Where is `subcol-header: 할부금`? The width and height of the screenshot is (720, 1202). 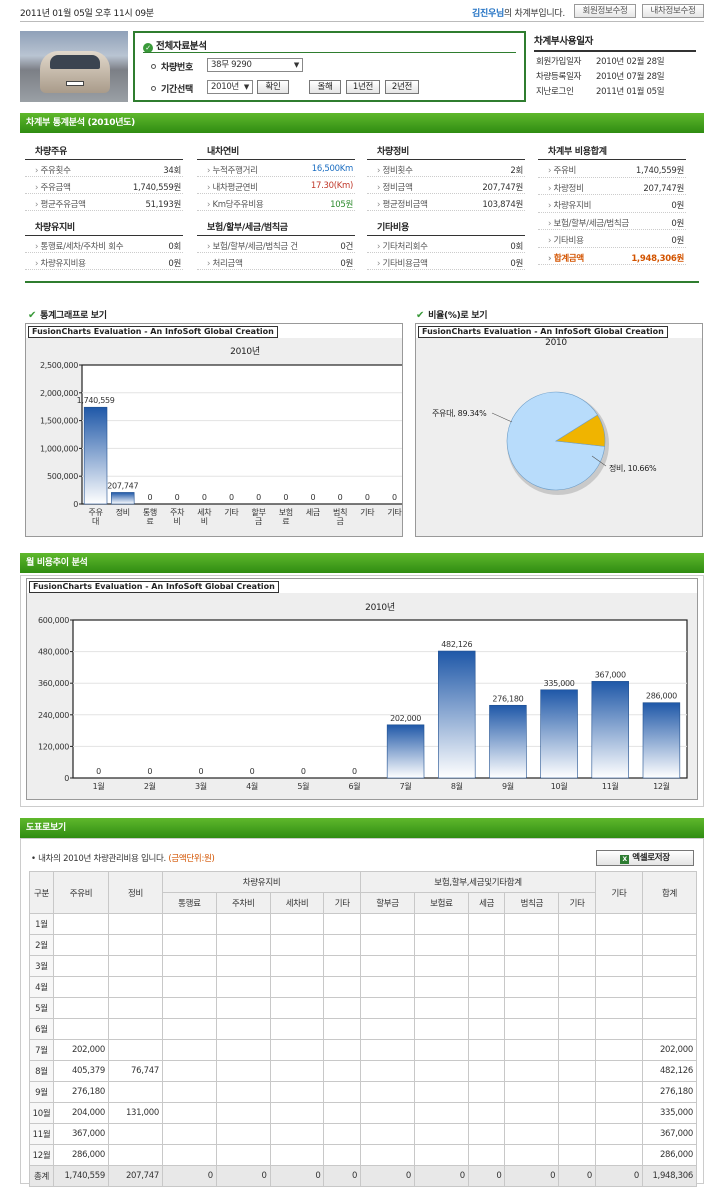
subcol-header: 할부금 is located at coordinates (387, 903).